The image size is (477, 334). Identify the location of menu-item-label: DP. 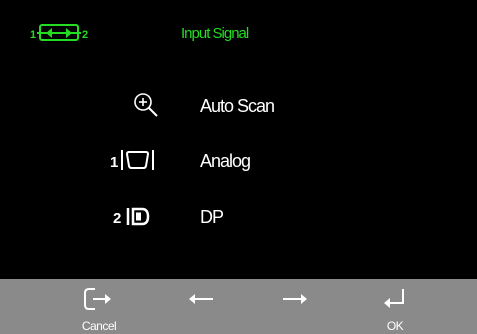
(212, 217).